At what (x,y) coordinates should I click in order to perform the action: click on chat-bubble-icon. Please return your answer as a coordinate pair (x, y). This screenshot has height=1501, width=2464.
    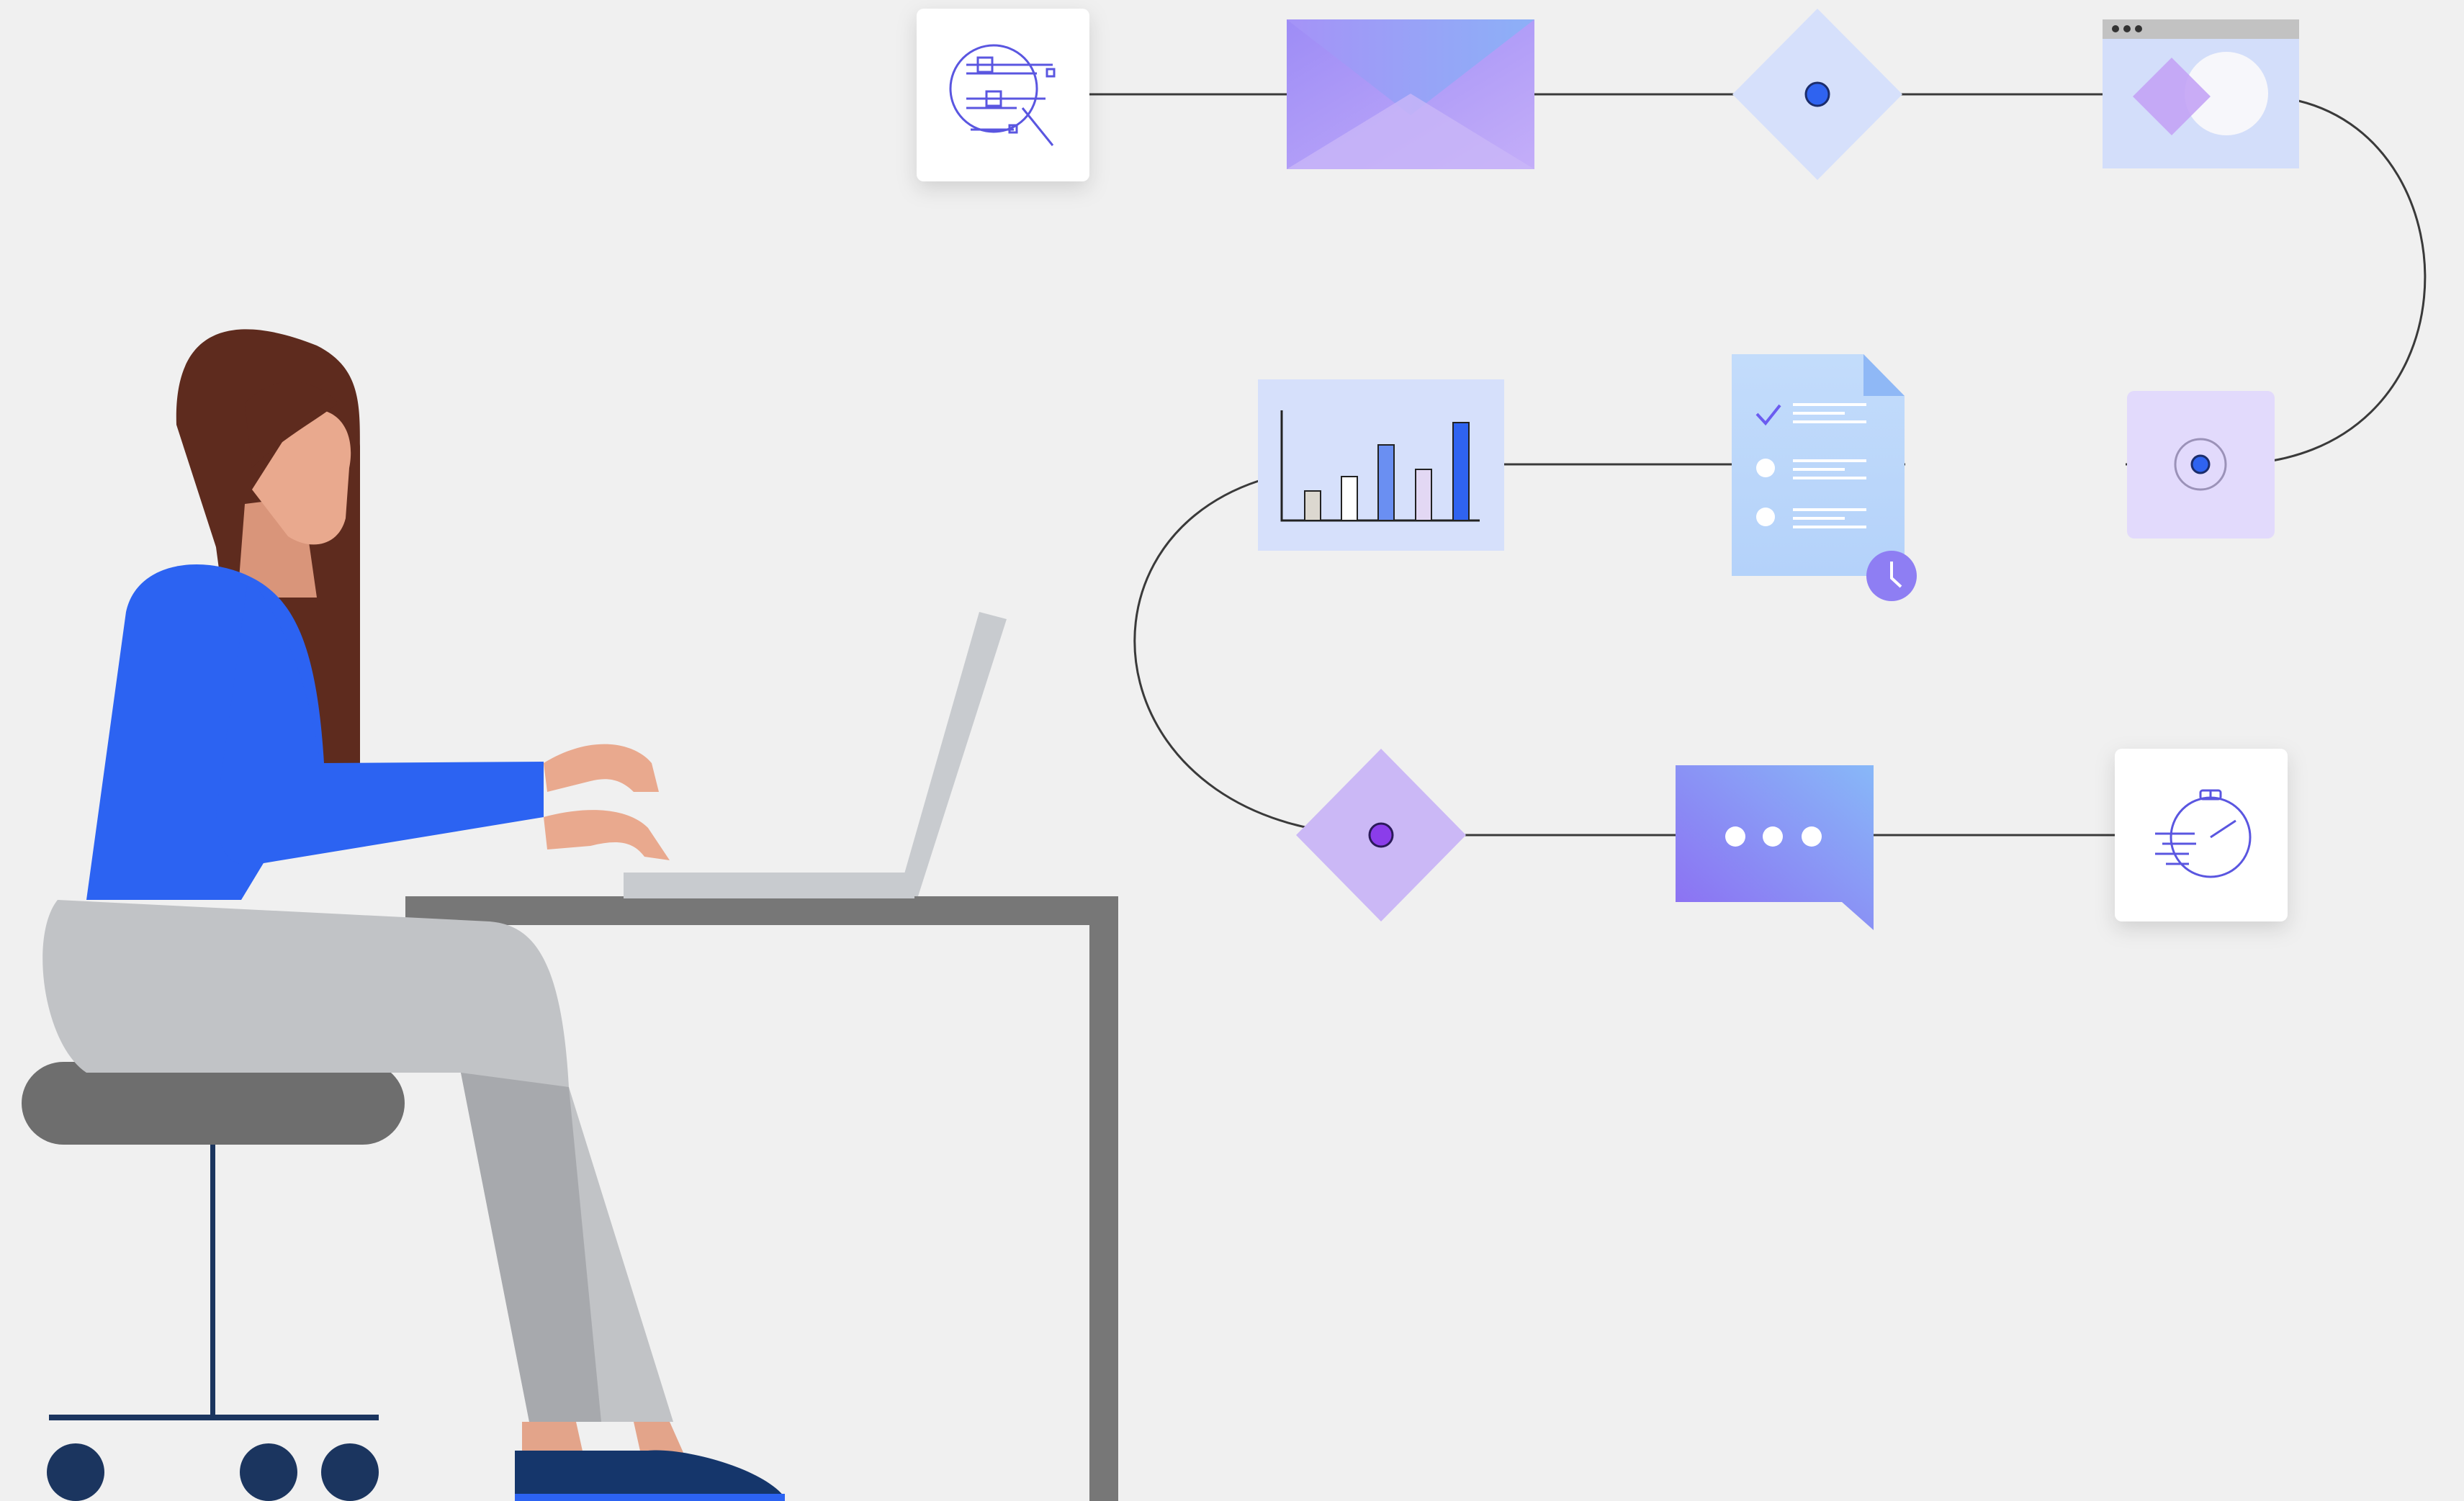
    Looking at the image, I should click on (1775, 847).